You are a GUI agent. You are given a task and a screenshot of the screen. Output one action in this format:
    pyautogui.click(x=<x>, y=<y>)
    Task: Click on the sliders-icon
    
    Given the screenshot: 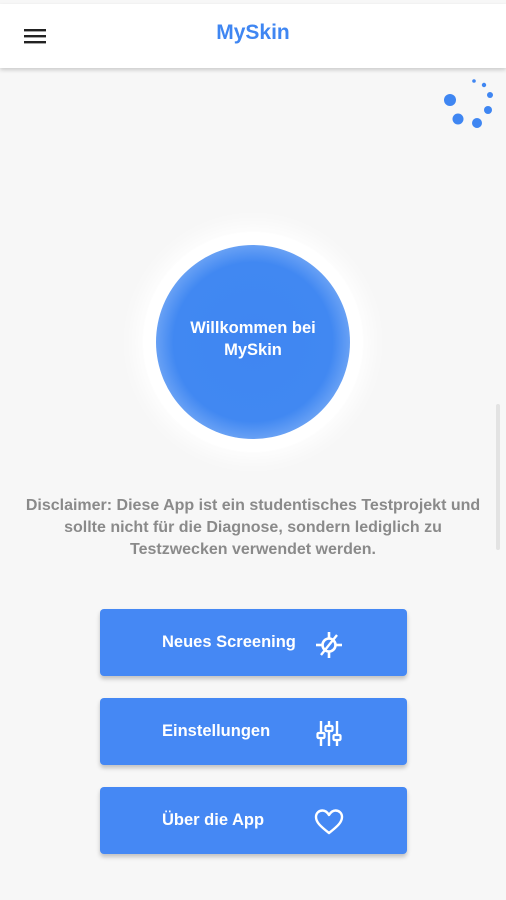 What is the action you would take?
    pyautogui.click(x=329, y=733)
    